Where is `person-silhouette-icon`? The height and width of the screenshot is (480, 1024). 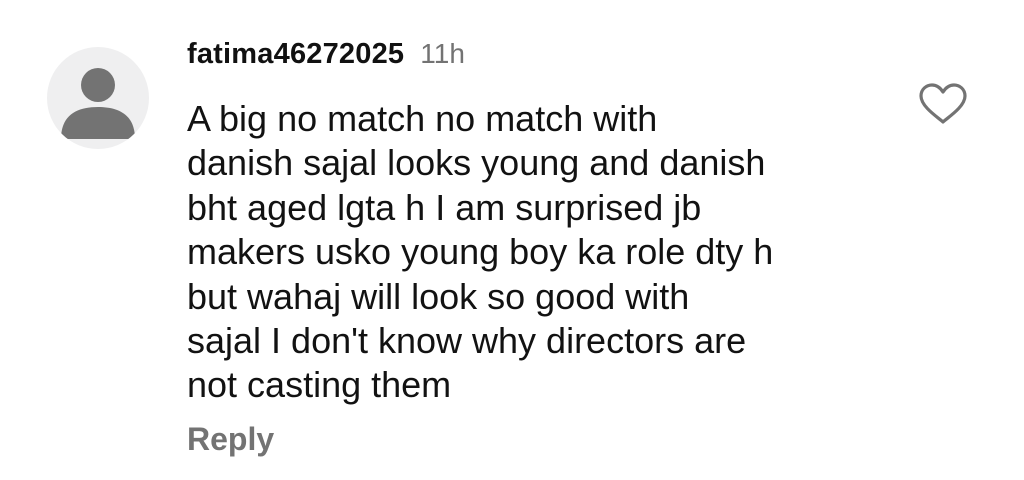
person-silhouette-icon is located at coordinates (98, 103).